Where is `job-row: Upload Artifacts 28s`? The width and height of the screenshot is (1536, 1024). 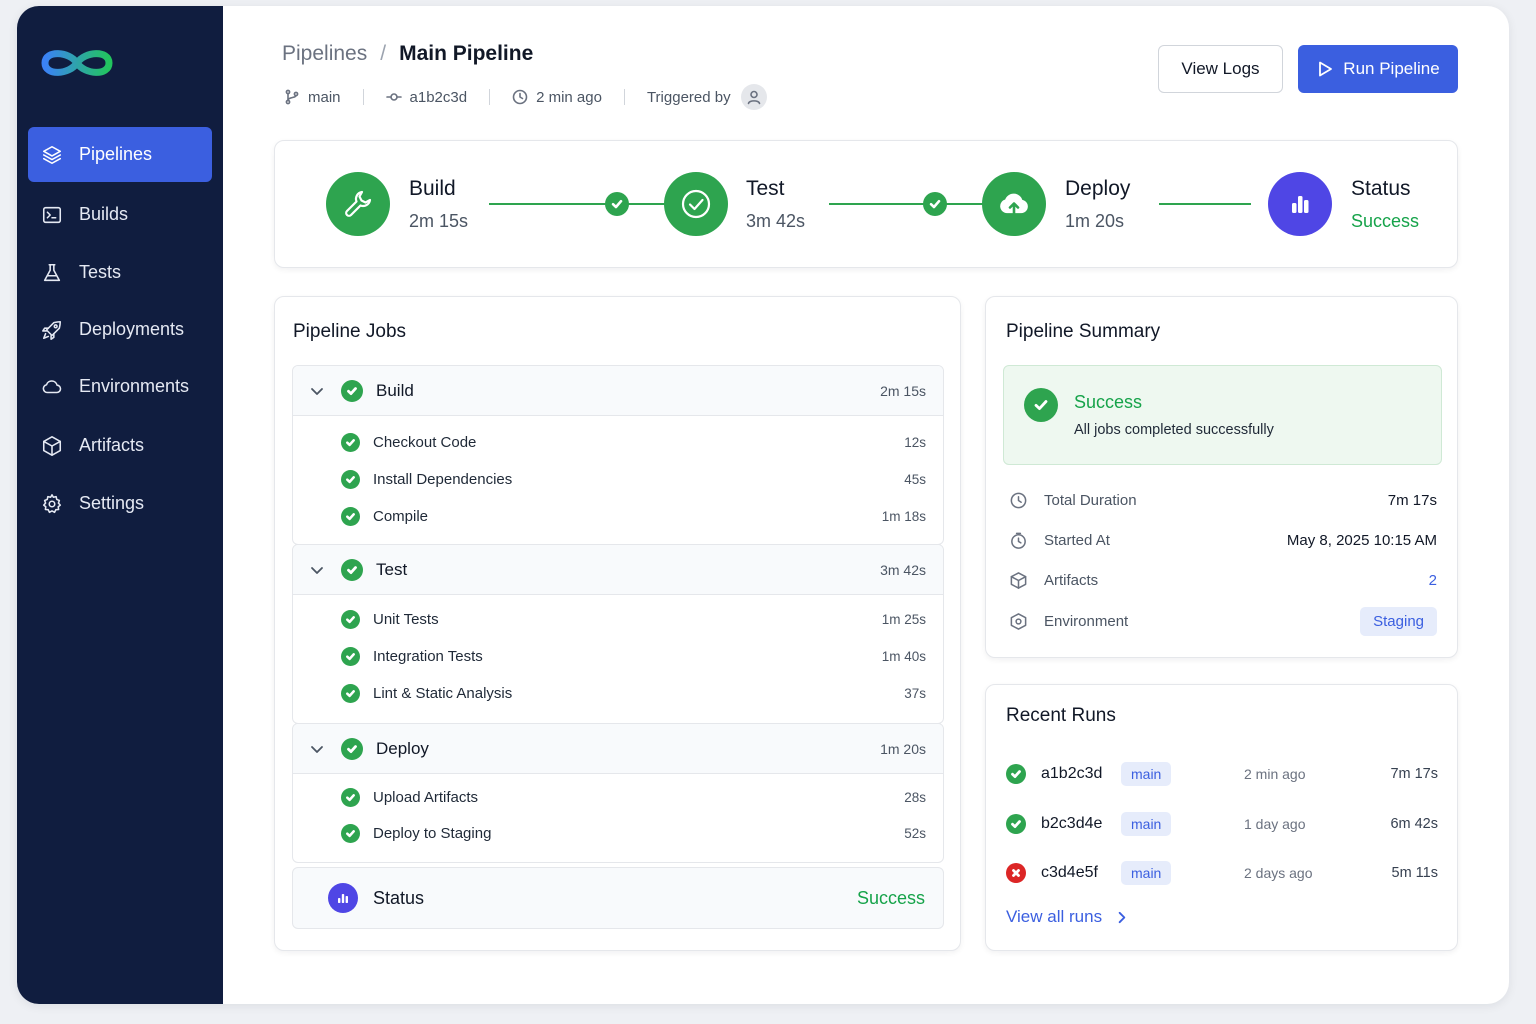 job-row: Upload Artifacts 28s is located at coordinates (618, 797).